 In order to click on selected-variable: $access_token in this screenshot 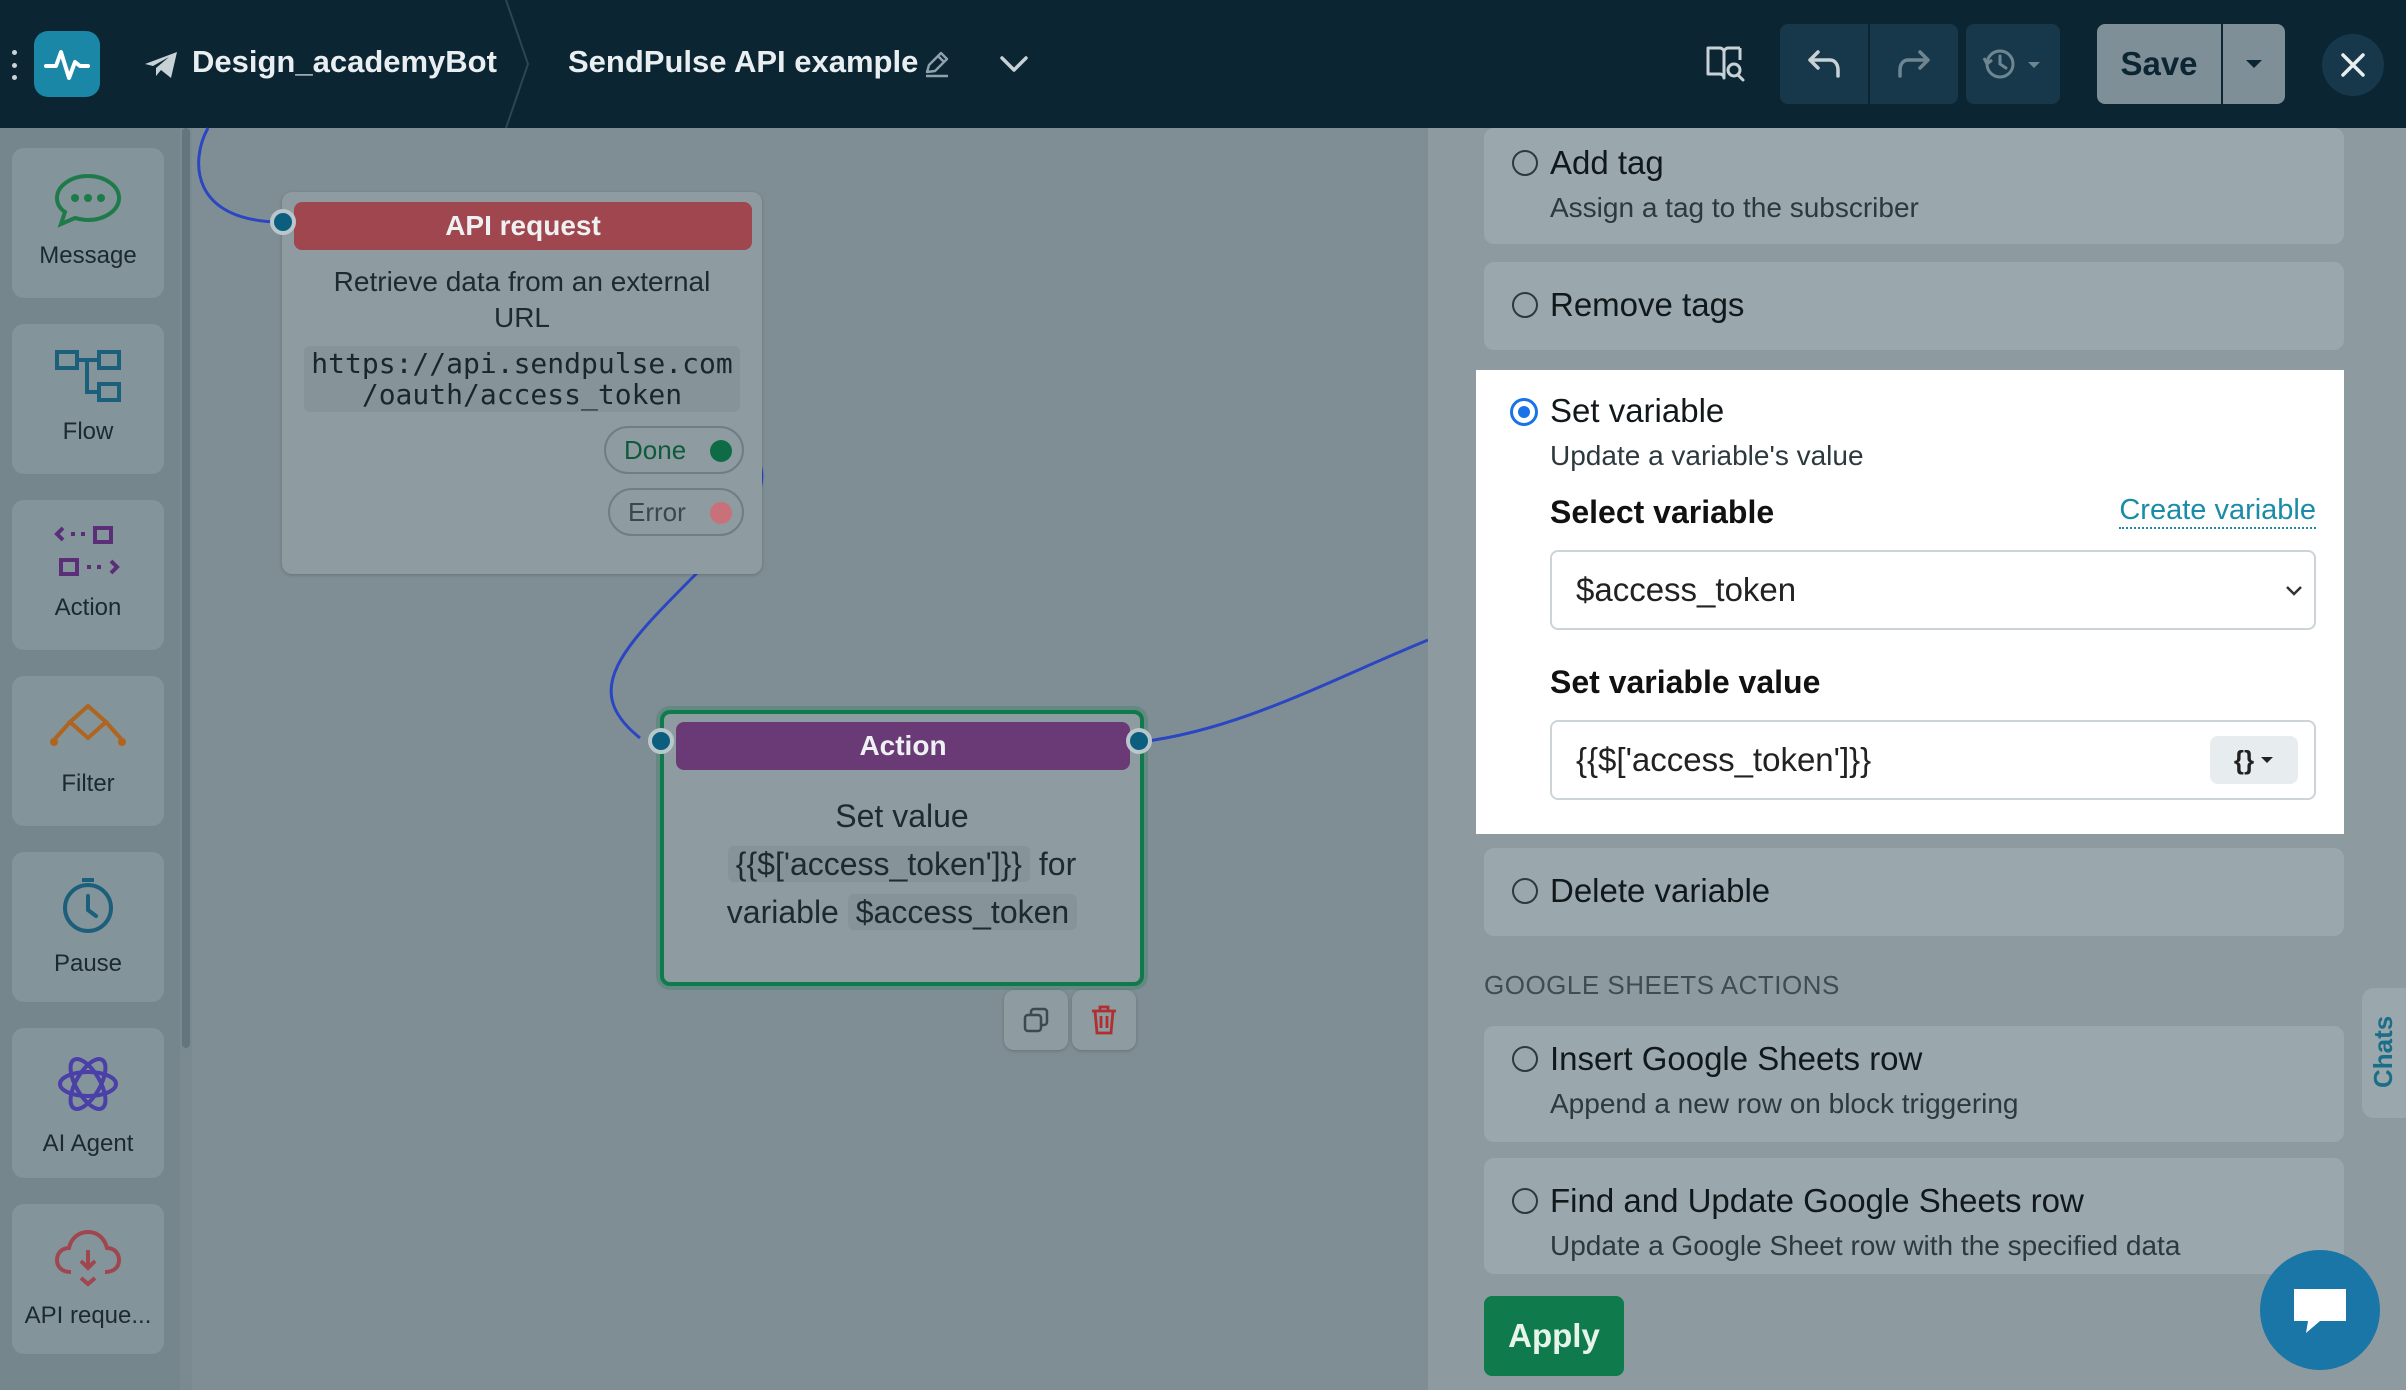, I will do `click(1686, 589)`.